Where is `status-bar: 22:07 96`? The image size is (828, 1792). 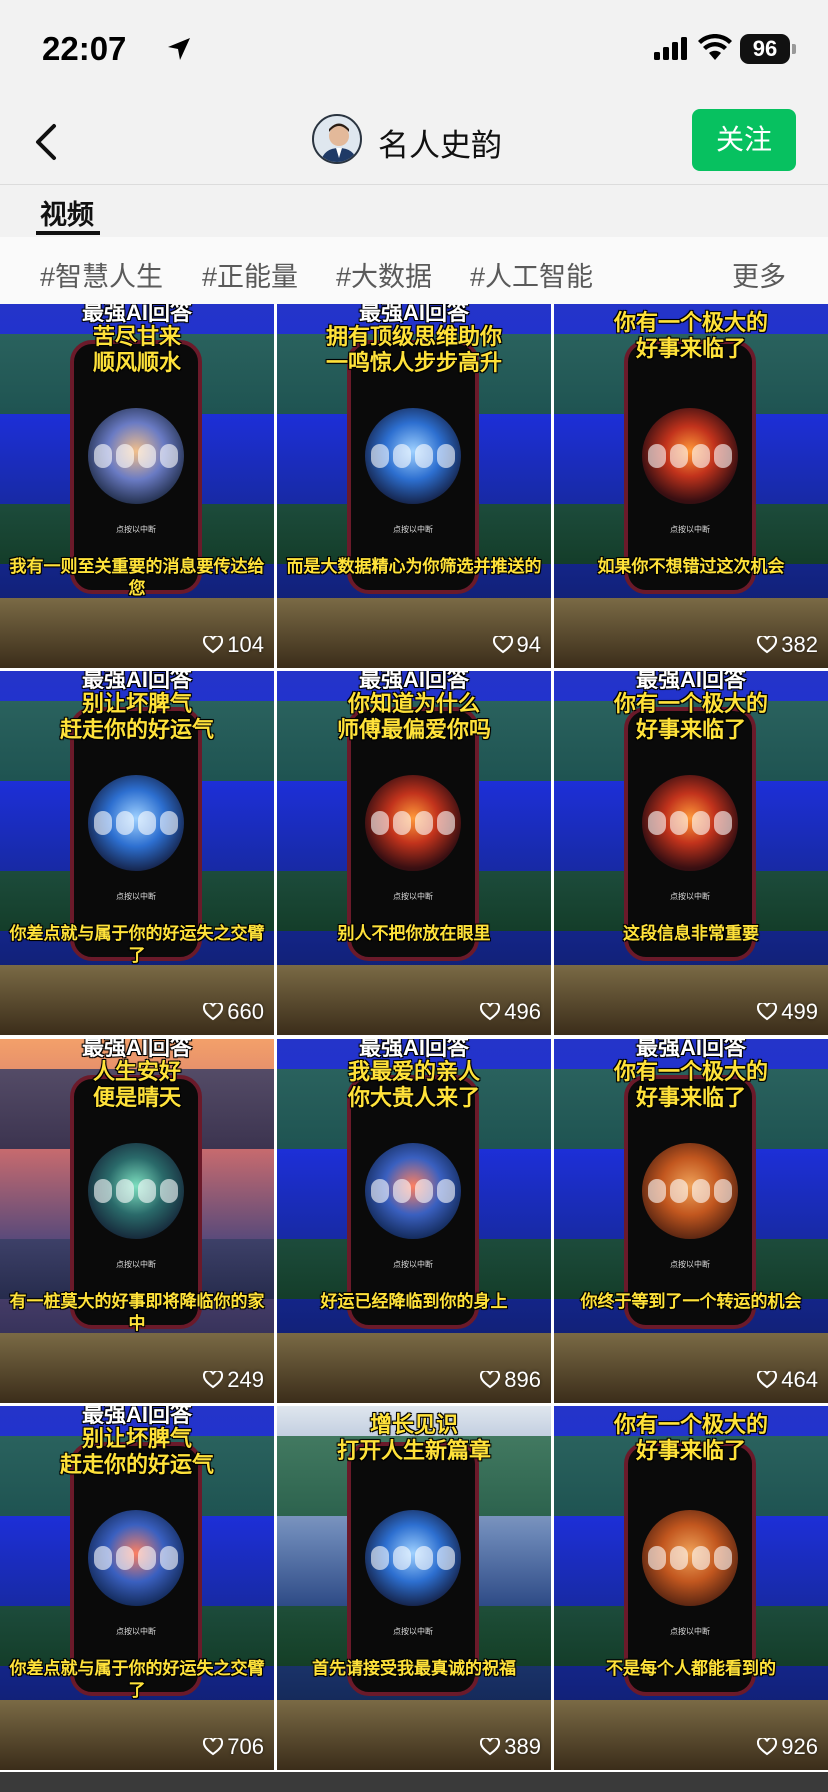 status-bar: 22:07 96 is located at coordinates (414, 50).